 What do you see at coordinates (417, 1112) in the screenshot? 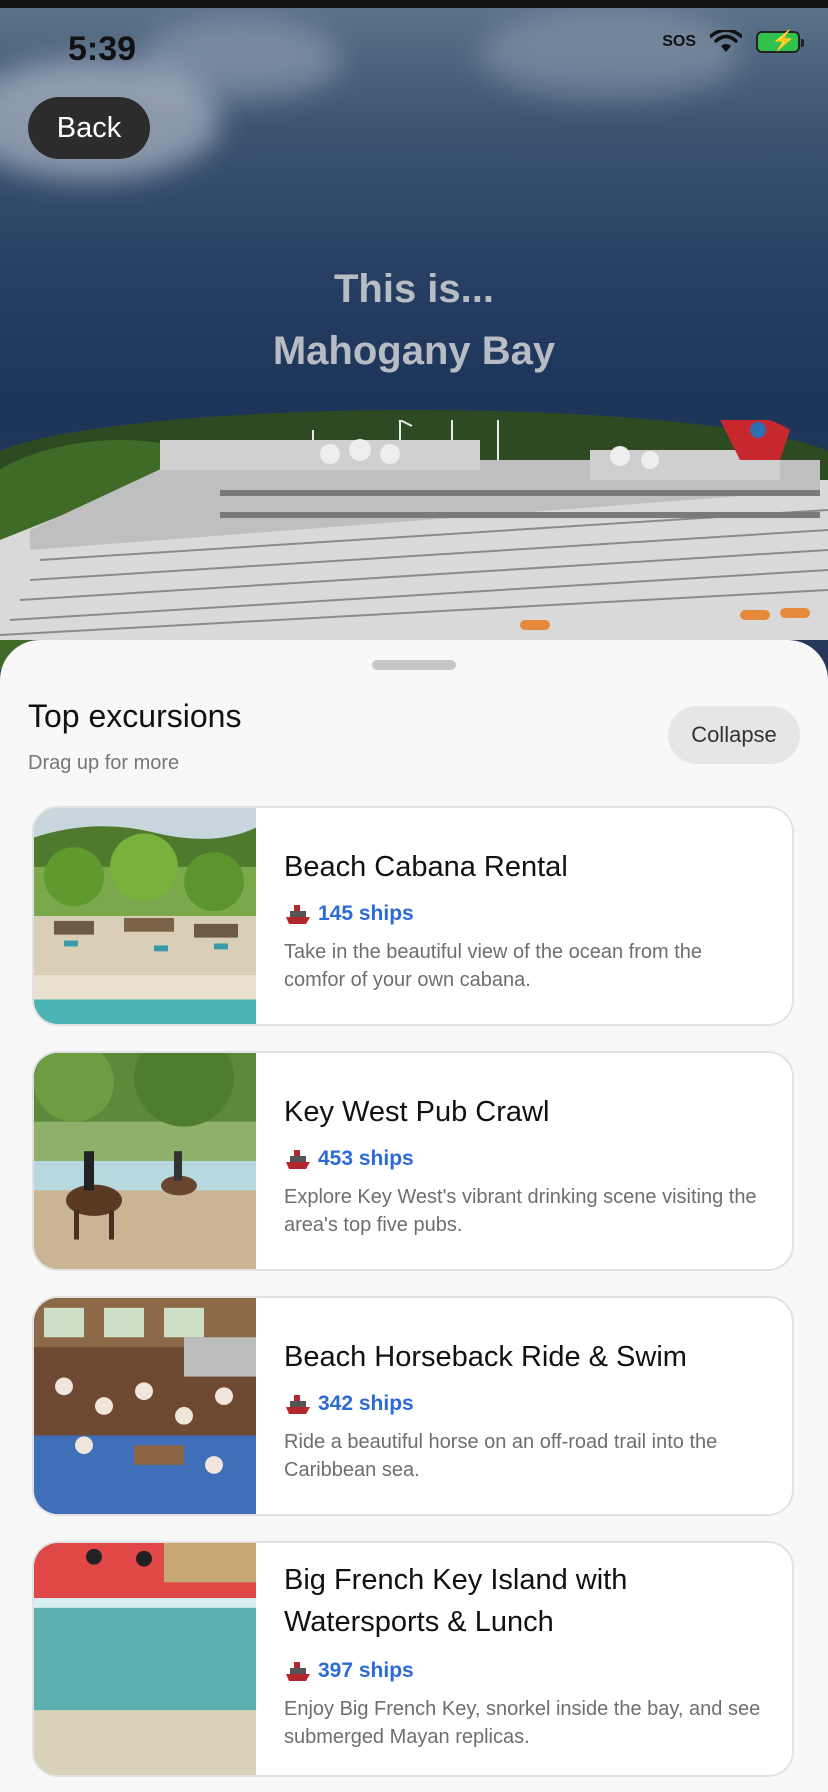
I see `excursion-title: Key West Pub Crawl` at bounding box center [417, 1112].